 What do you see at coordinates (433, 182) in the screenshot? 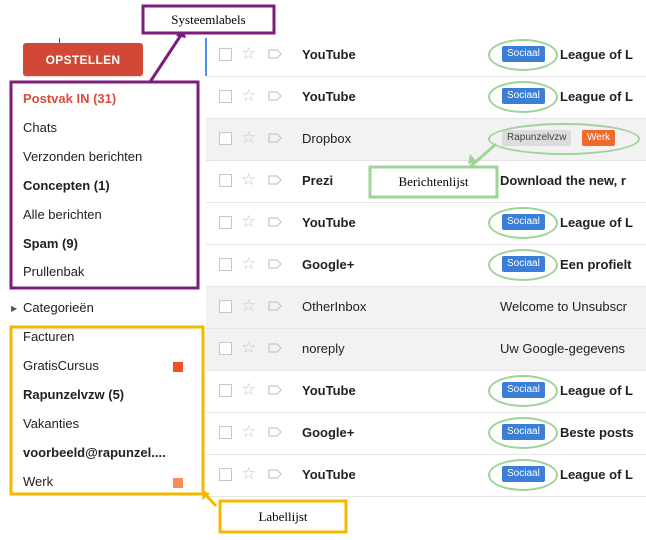
I see `message-callout-text: Berichtenlijst` at bounding box center [433, 182].